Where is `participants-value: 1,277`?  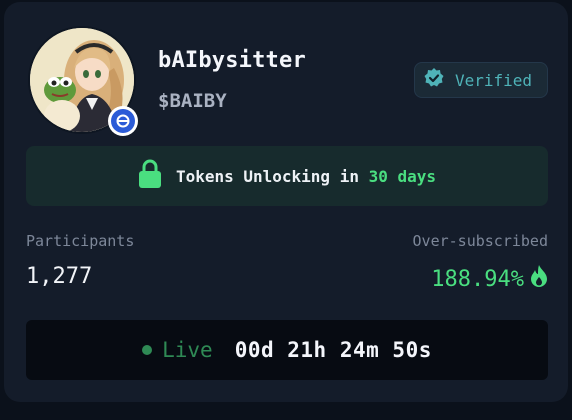 participants-value: 1,277 is located at coordinates (59, 276).